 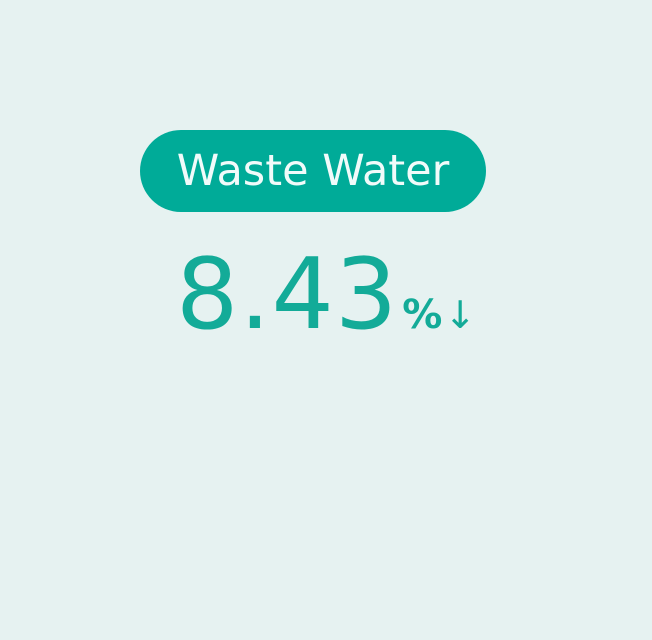 I want to click on percent-unit: %, so click(x=422, y=315).